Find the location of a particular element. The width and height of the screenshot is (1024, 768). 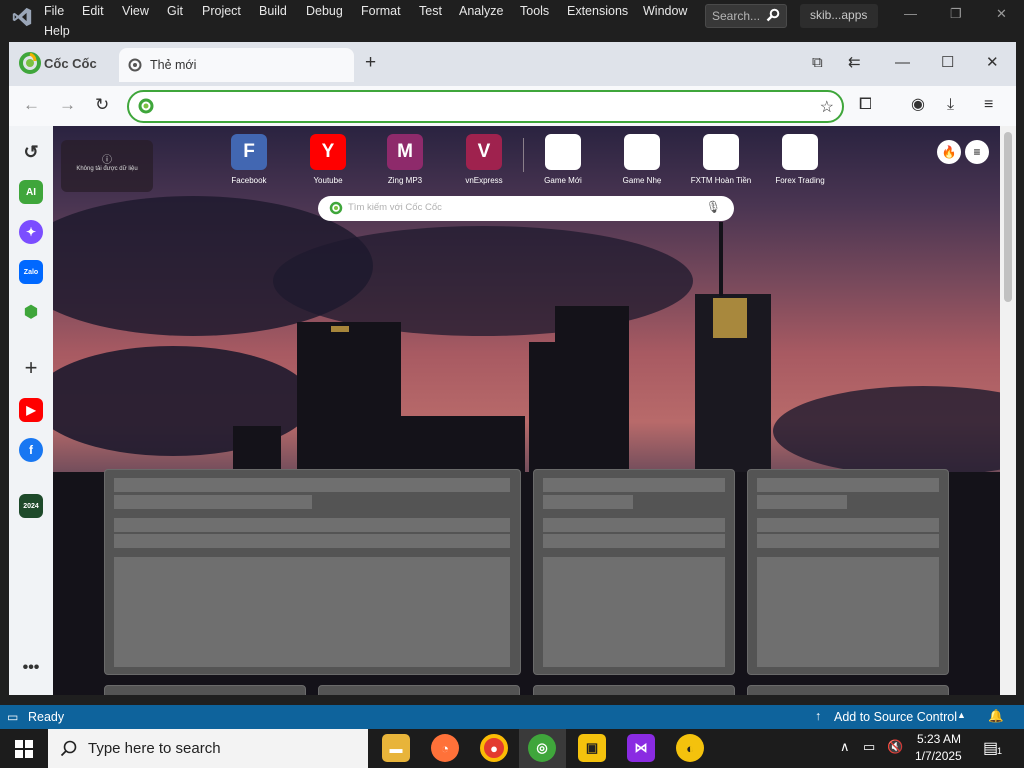

menu-window: Window is located at coordinates (665, 11).